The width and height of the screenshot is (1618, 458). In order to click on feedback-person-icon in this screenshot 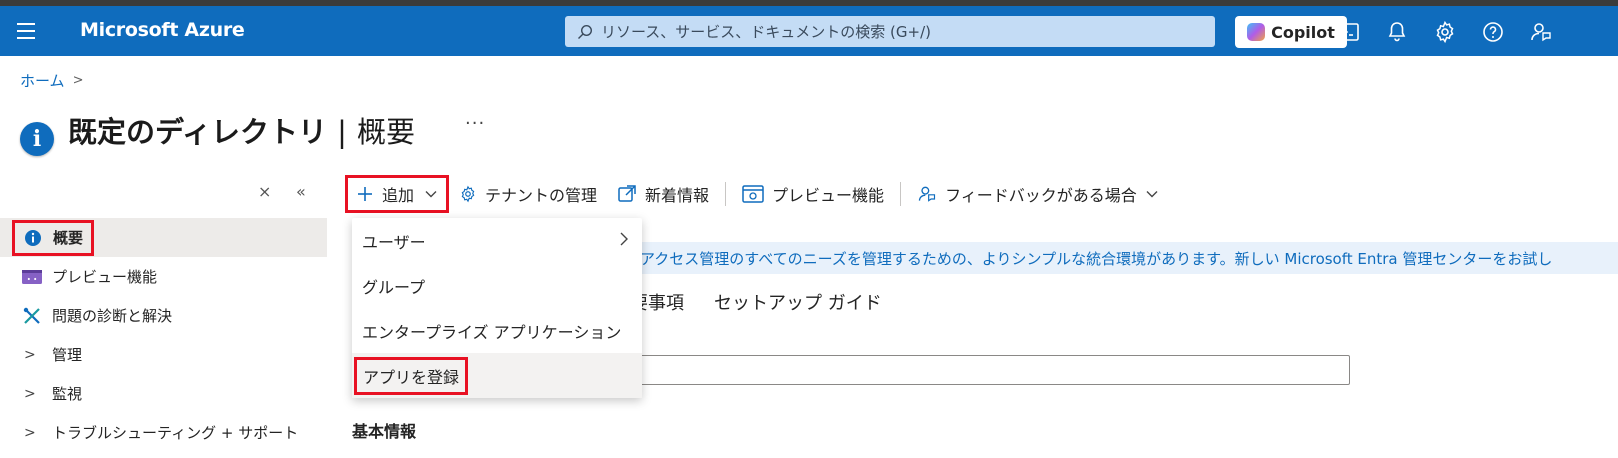, I will do `click(1541, 32)`.